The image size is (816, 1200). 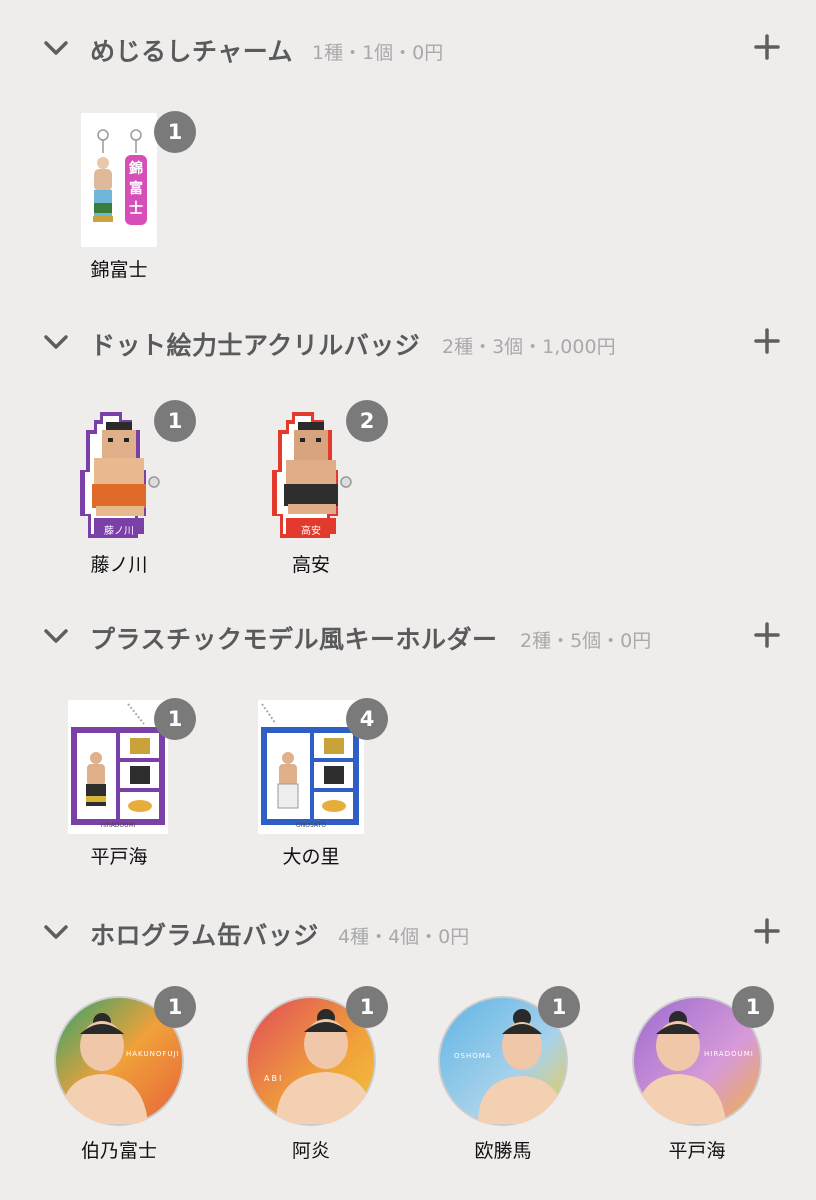 I want to click on section-summary: 2種・3個・1,000円, so click(x=529, y=347).